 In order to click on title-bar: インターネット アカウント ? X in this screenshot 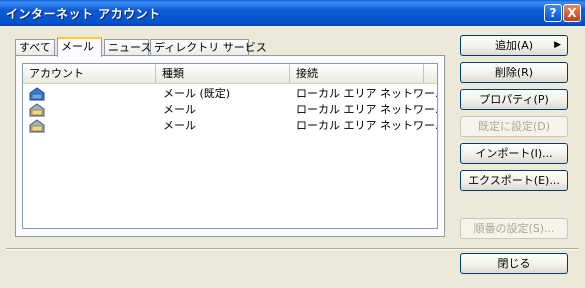, I will do `click(292, 13)`.